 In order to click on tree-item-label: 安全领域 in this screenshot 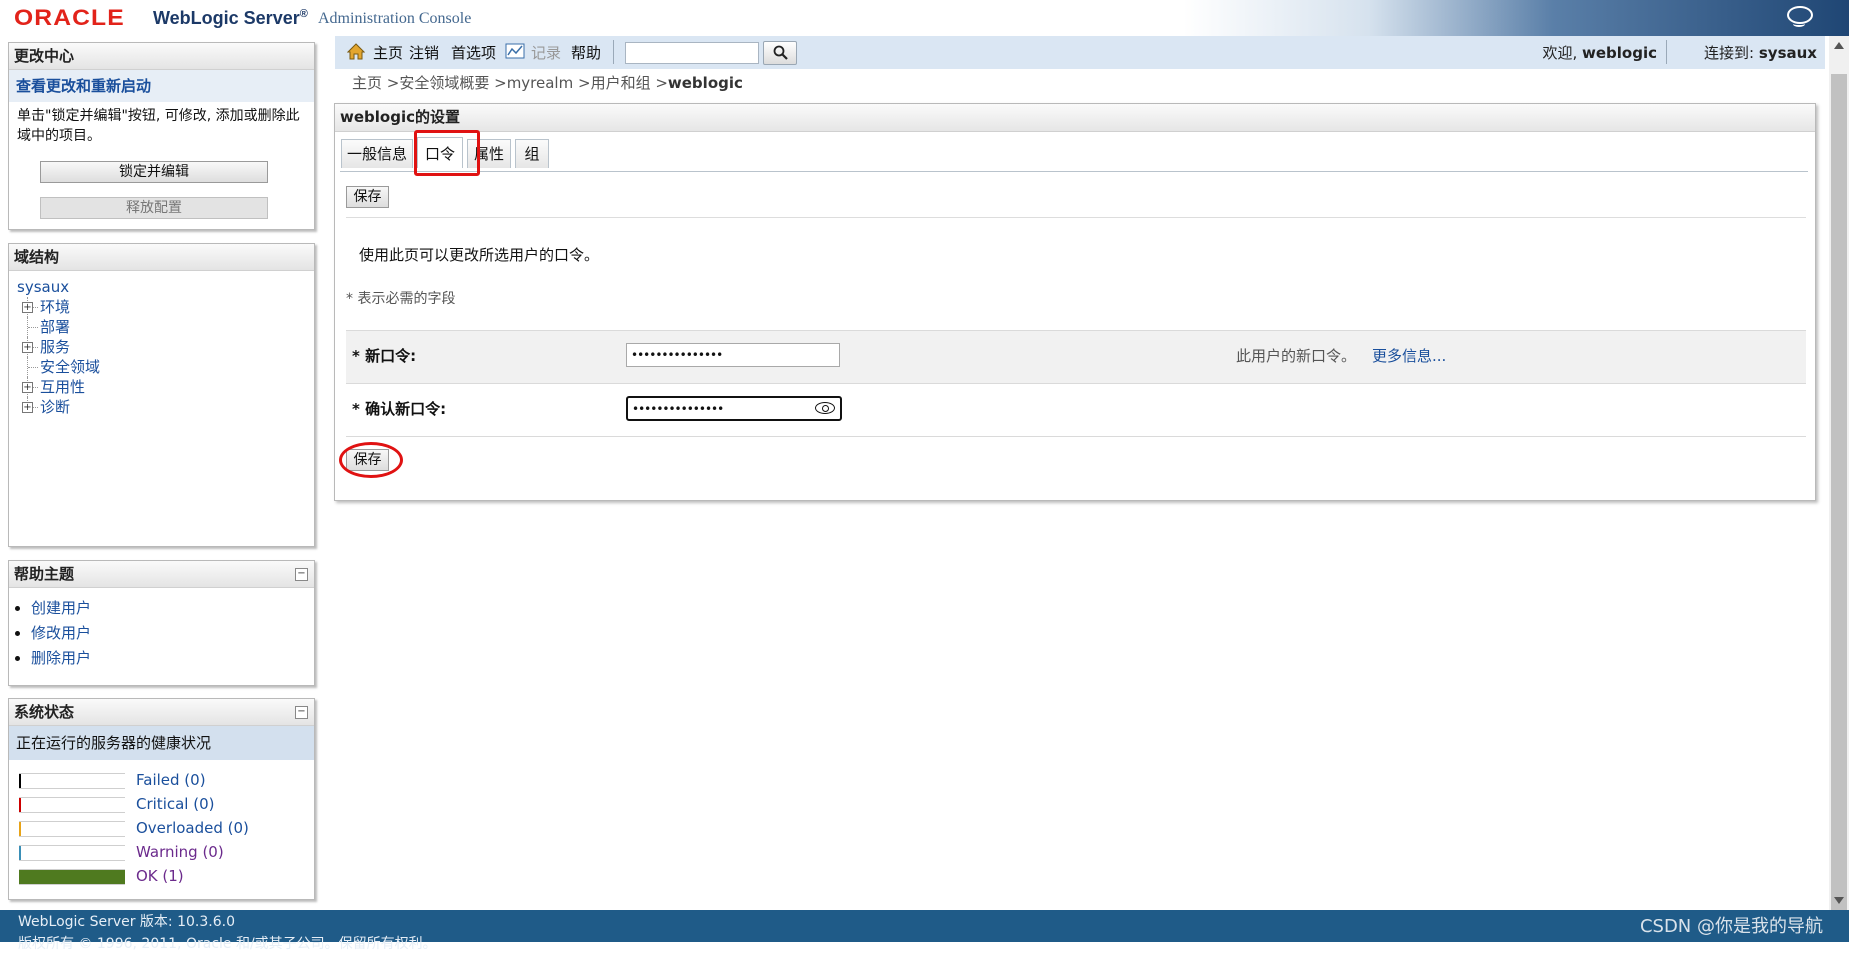, I will do `click(70, 367)`.